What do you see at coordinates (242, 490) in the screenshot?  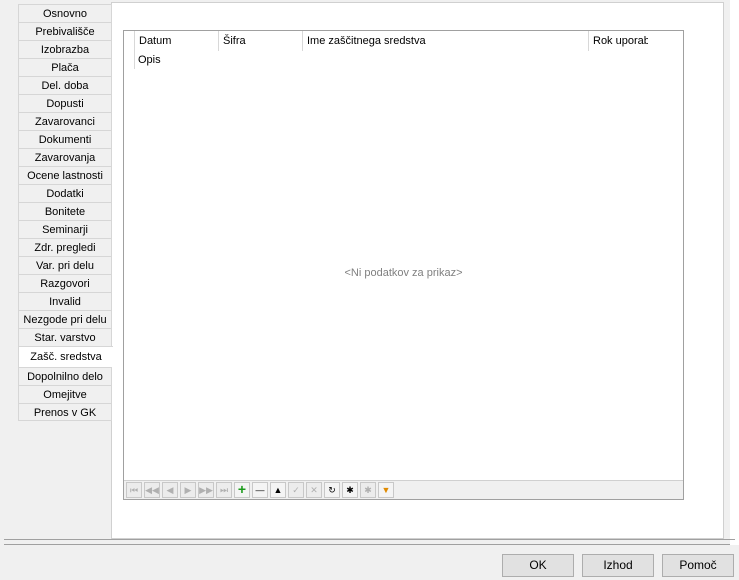 I see `nav-add-icon: +` at bounding box center [242, 490].